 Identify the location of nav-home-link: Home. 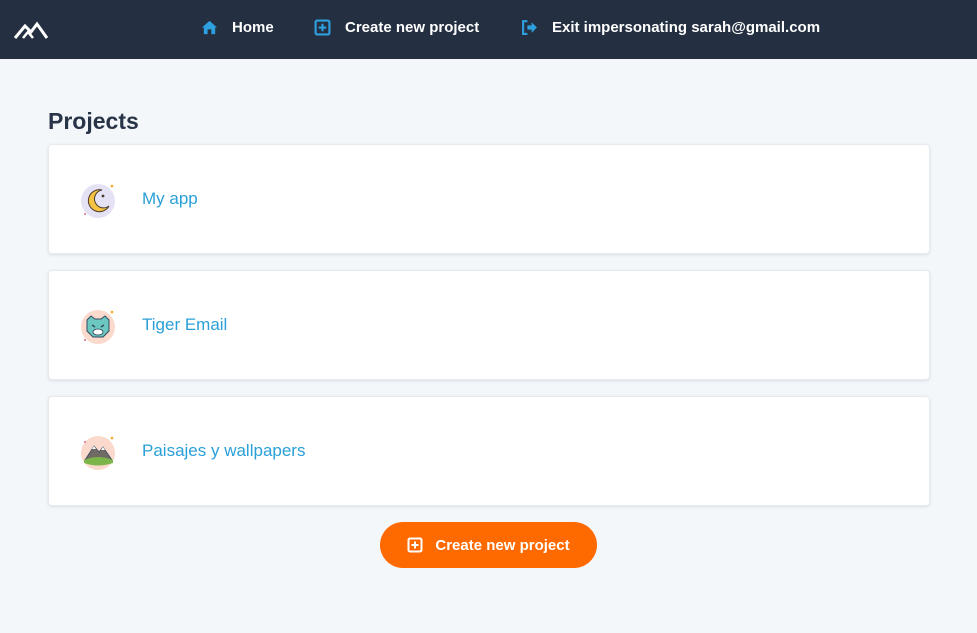
(237, 27).